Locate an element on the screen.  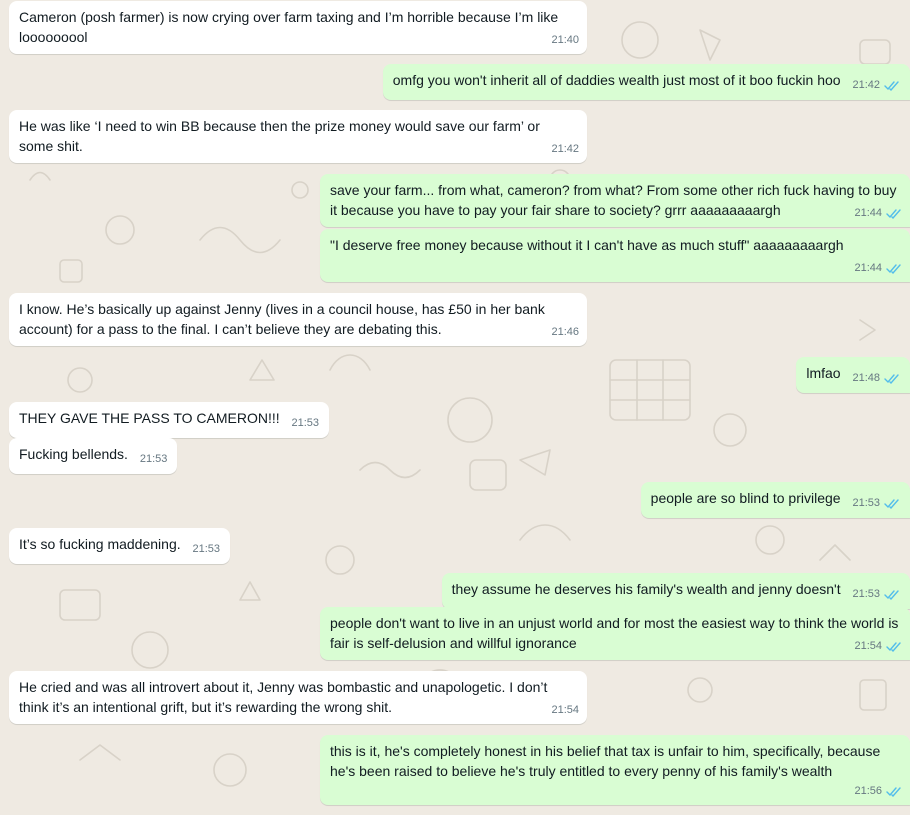
message-time: 21:46 is located at coordinates (565, 331).